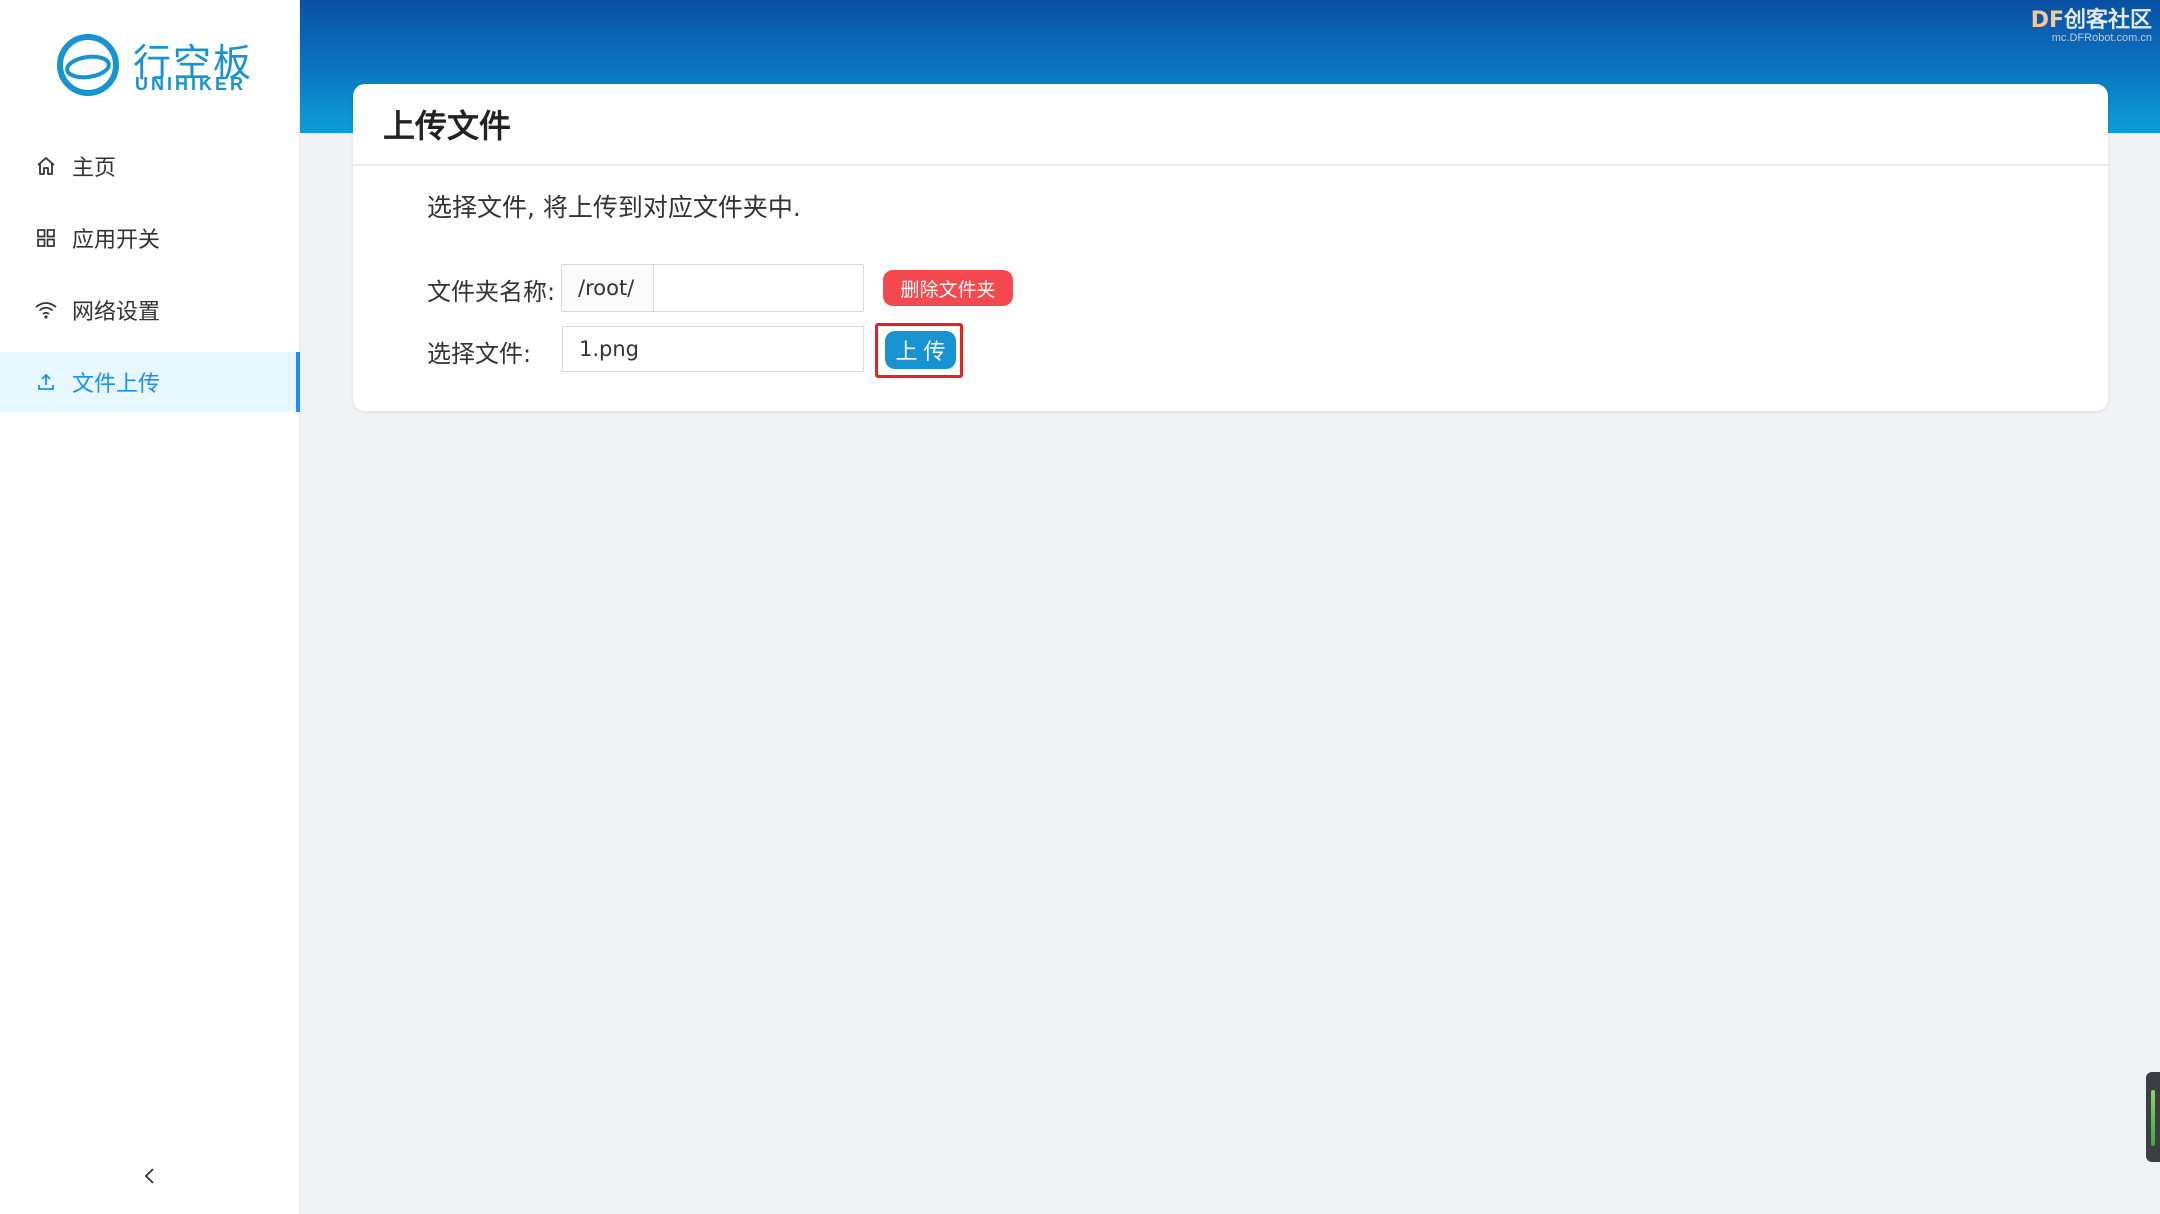 This screenshot has height=1214, width=2160. What do you see at coordinates (491, 292) in the screenshot?
I see `folder-name-label: 文件夹名称:` at bounding box center [491, 292].